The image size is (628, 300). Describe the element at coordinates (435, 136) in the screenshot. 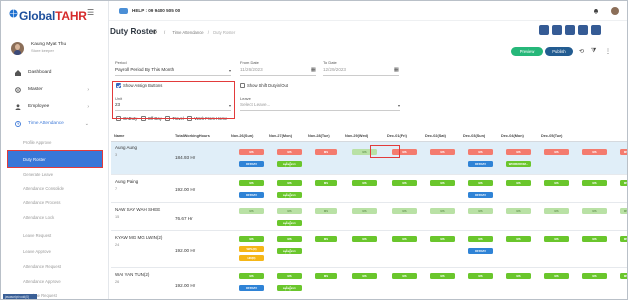

I see `column-header: Dec-02(Sat)` at that location.